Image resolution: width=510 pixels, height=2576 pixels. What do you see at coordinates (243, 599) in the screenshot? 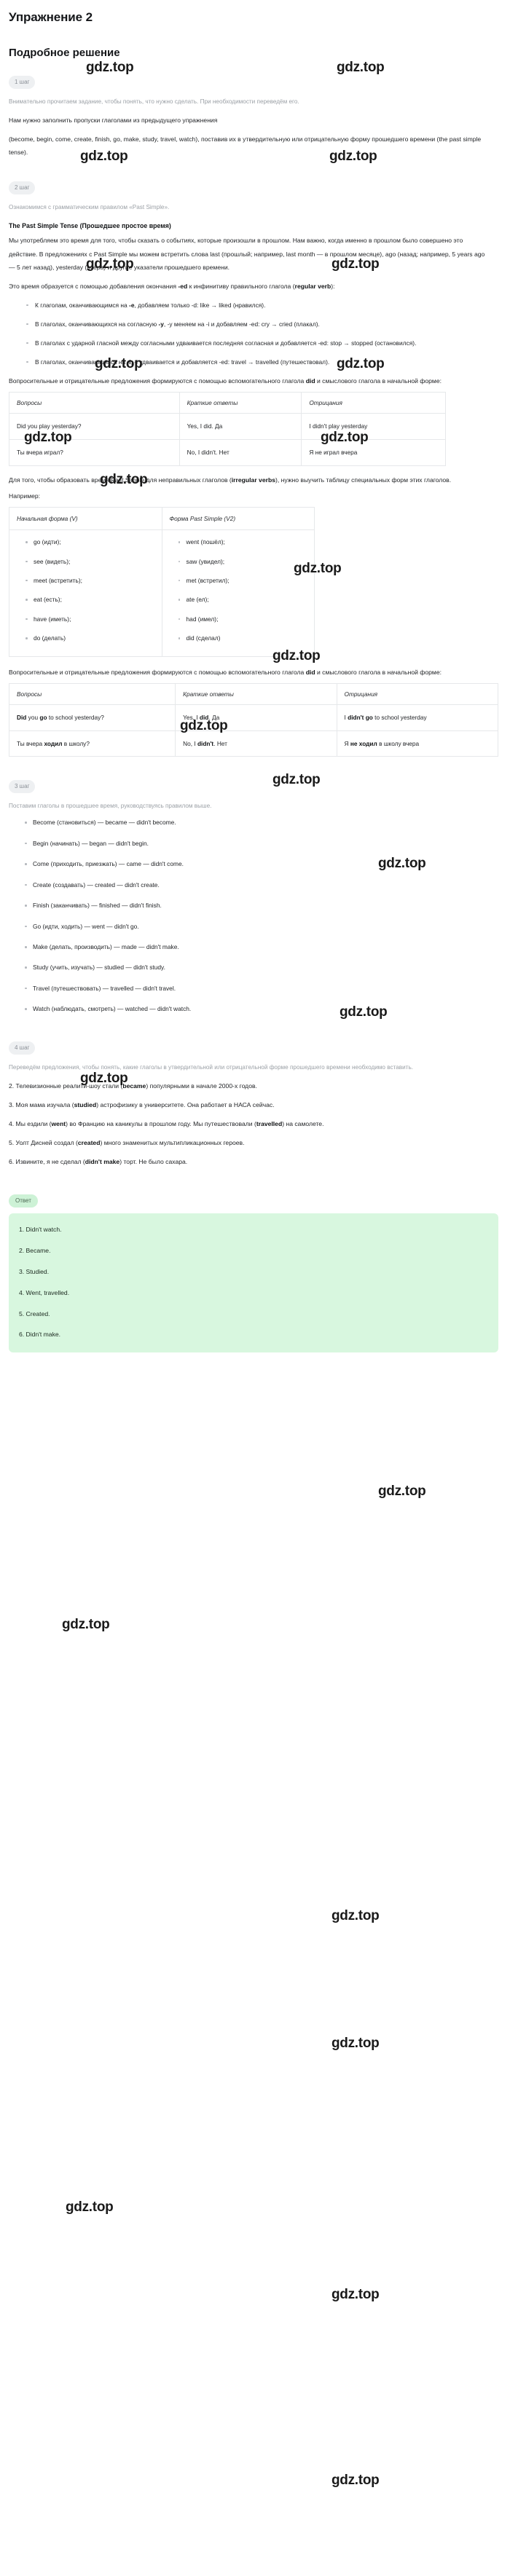
I see `list-item: ate (ел);` at bounding box center [243, 599].